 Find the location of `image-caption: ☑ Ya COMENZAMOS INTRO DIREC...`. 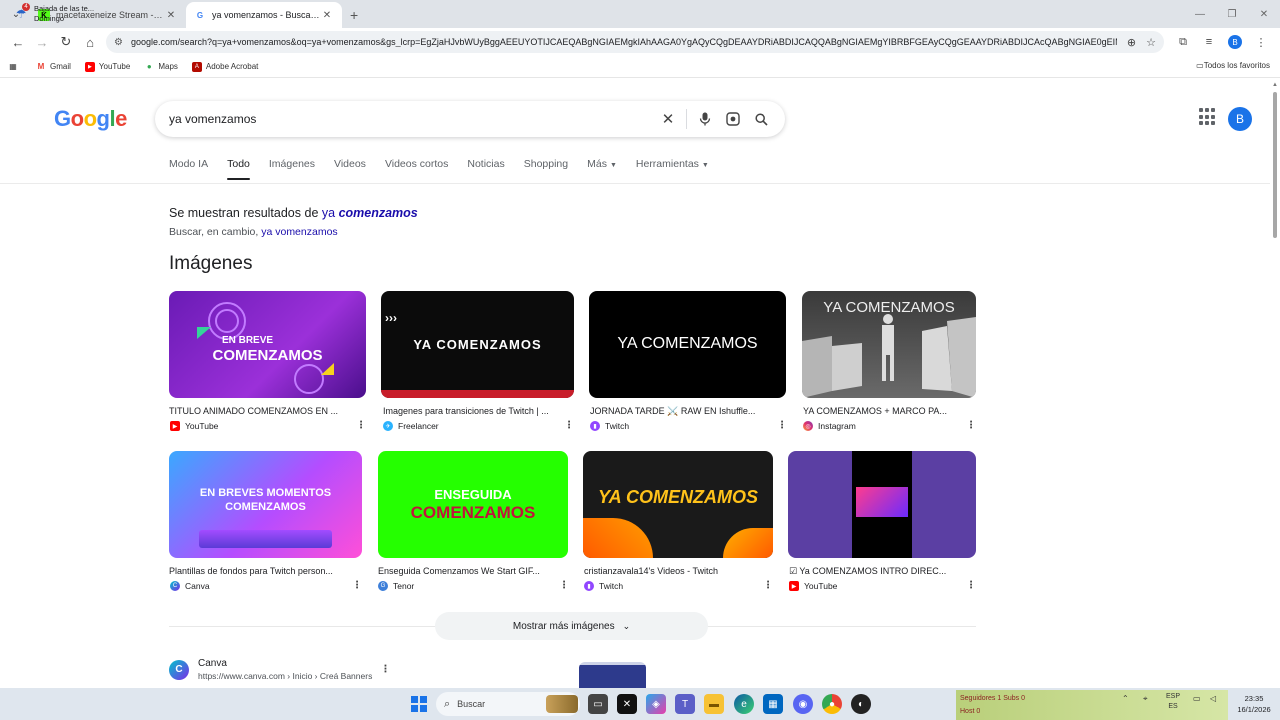

image-caption: ☑ Ya COMENZAMOS INTRO DIREC... is located at coordinates (881, 571).